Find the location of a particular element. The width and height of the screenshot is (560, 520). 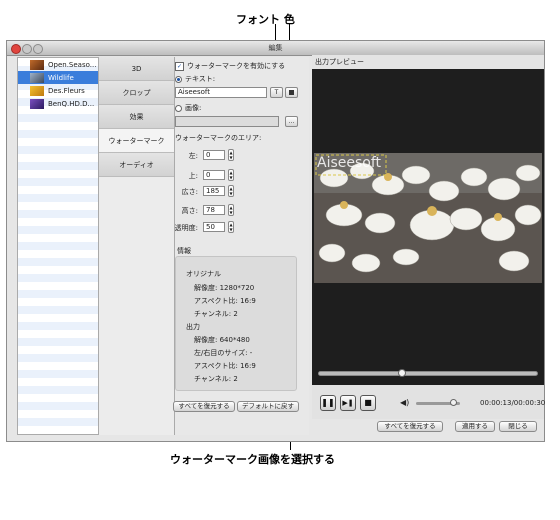

orig-channels: チャンネル: 2 is located at coordinates (216, 314).